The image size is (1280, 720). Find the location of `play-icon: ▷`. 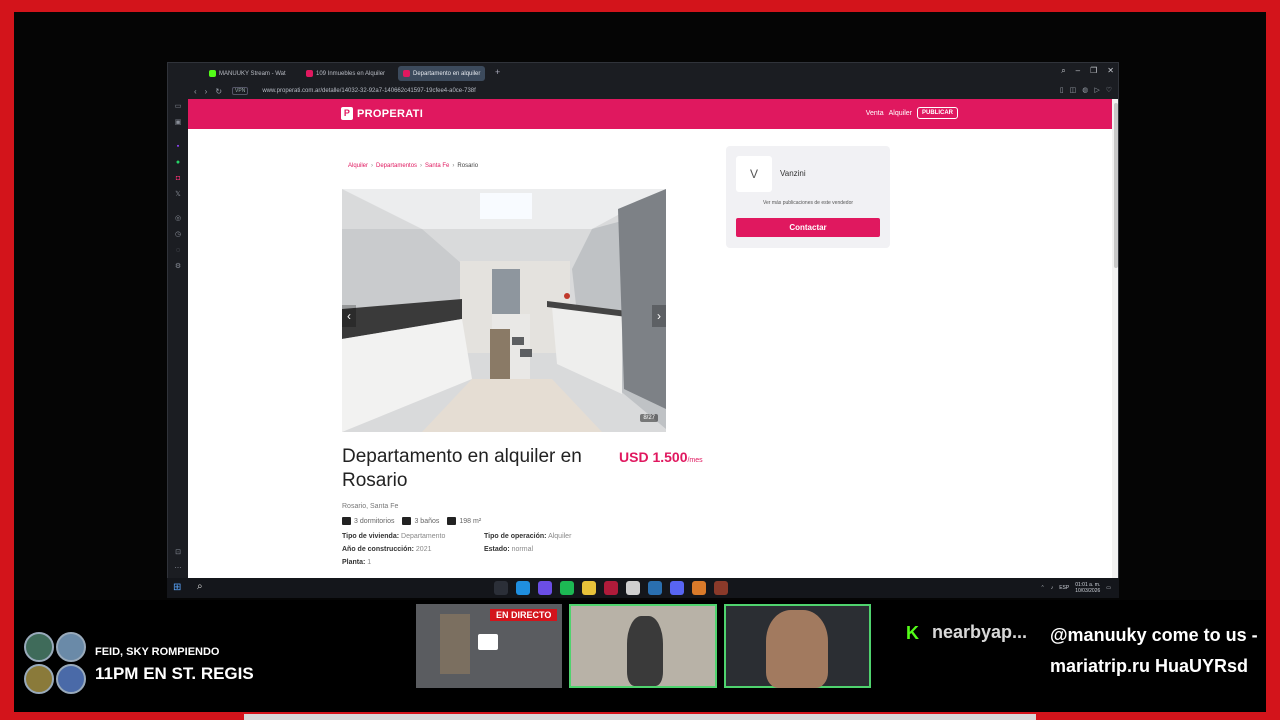

play-icon: ▷ is located at coordinates (1096, 90).